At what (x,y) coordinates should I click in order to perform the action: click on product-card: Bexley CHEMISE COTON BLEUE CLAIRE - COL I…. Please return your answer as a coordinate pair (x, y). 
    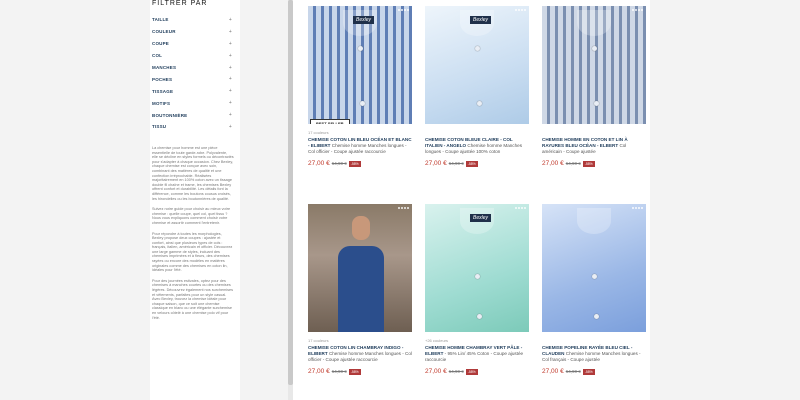
    Looking at the image, I should click on (477, 86).